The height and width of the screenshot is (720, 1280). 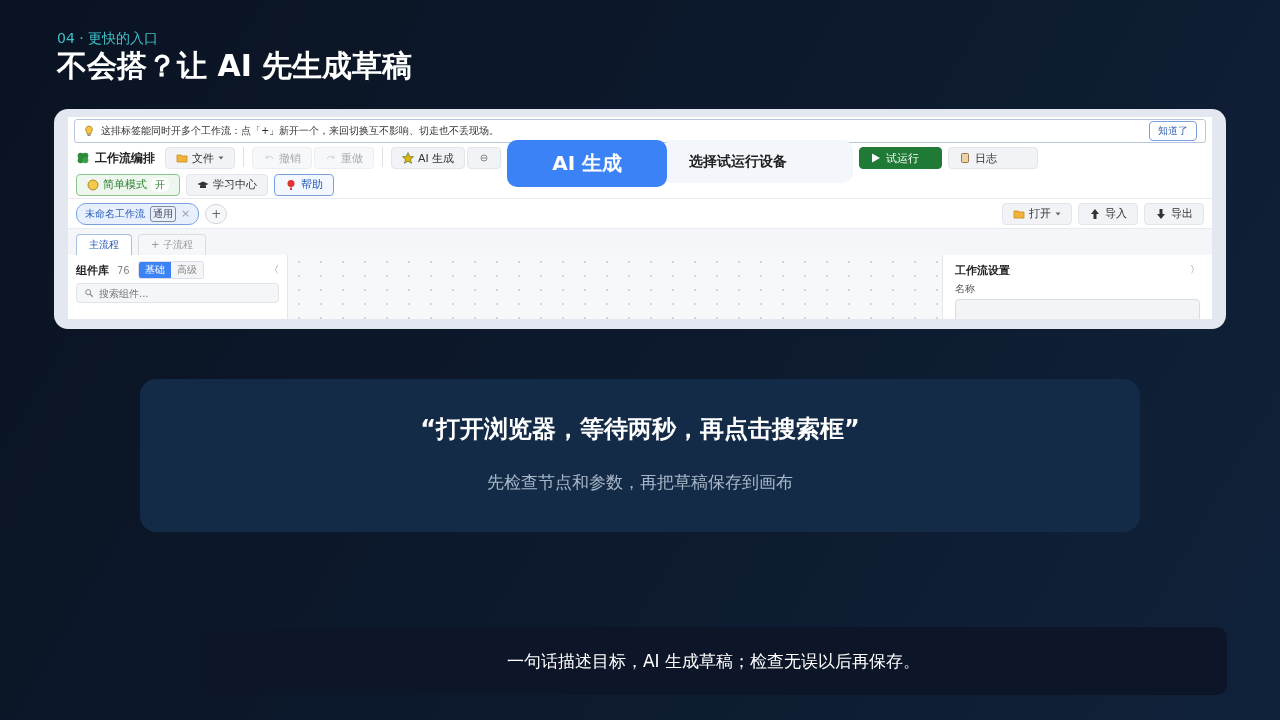 What do you see at coordinates (1173, 131) in the screenshot?
I see `dismiss-button: 知道了` at bounding box center [1173, 131].